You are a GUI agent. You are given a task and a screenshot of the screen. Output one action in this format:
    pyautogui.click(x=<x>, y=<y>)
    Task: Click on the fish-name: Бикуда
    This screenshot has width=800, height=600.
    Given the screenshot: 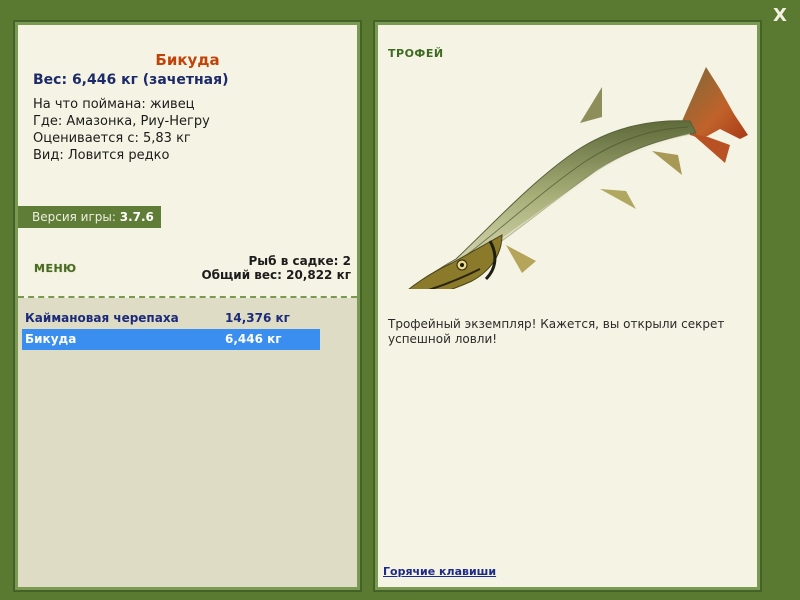 What is the action you would take?
    pyautogui.click(x=187, y=60)
    